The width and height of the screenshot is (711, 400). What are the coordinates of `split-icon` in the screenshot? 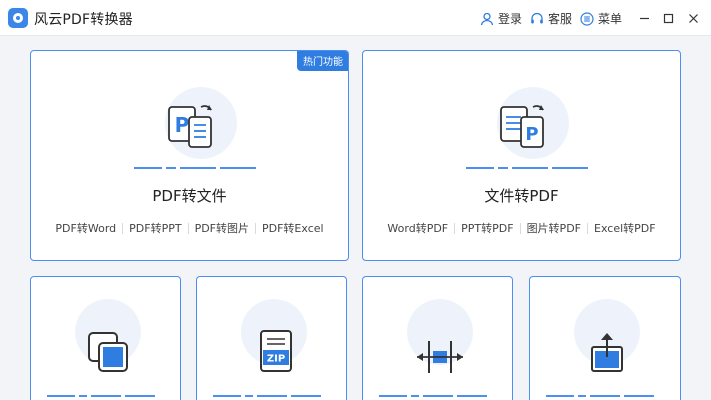 It's located at (440, 357).